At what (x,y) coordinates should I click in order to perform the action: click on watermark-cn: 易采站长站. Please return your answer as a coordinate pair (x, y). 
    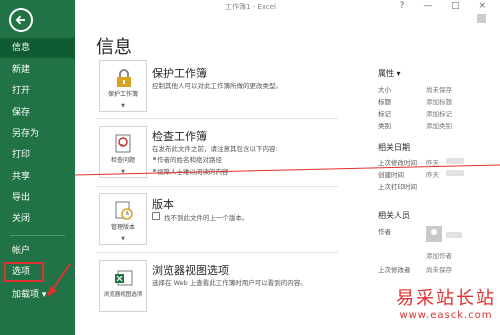
    Looking at the image, I should click on (446, 298).